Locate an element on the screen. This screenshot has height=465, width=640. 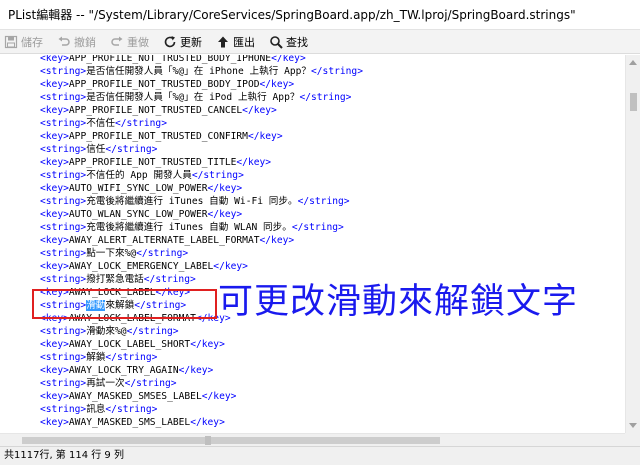
code-line: <key>AWAY_LOCK_EMERGENCY_LABEL</key> is located at coordinates (332, 266).